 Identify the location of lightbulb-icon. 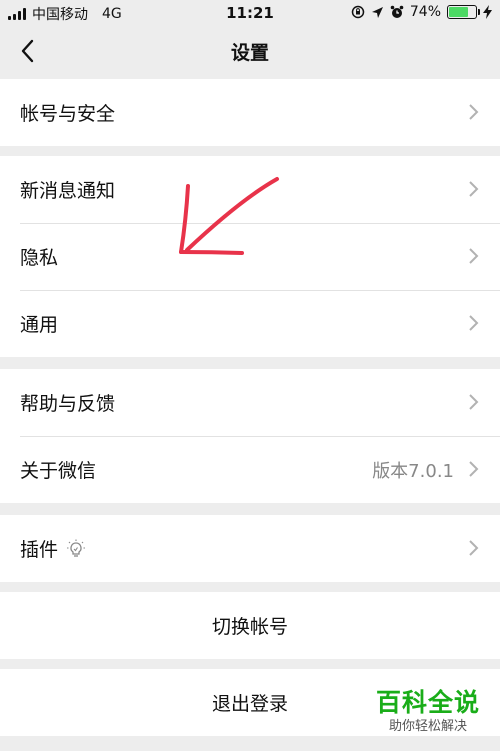
(76, 548).